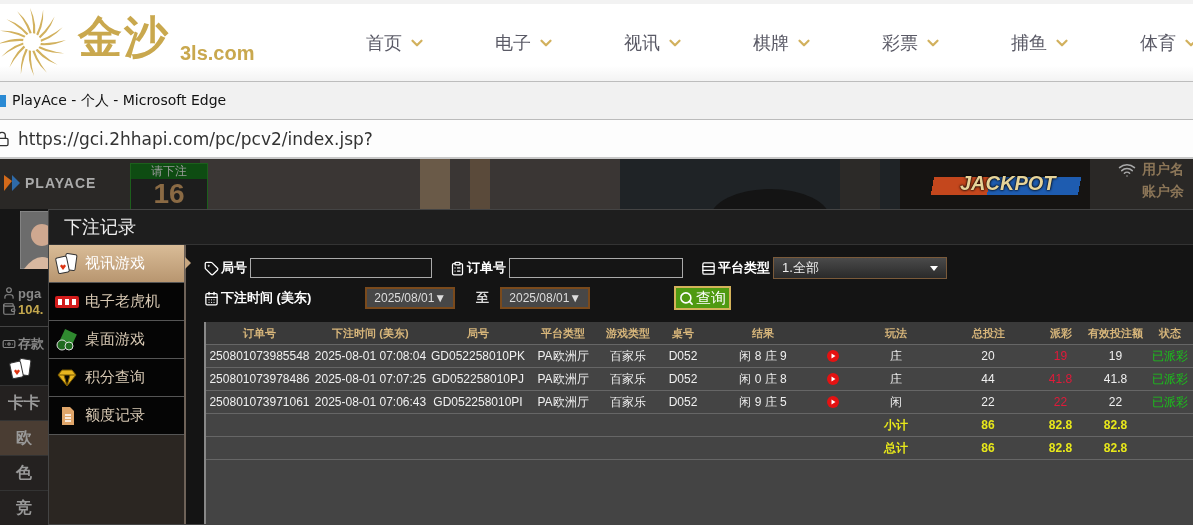 This screenshot has height=525, width=1193. What do you see at coordinates (1166, 42) in the screenshot?
I see `nav-item: 体育` at bounding box center [1166, 42].